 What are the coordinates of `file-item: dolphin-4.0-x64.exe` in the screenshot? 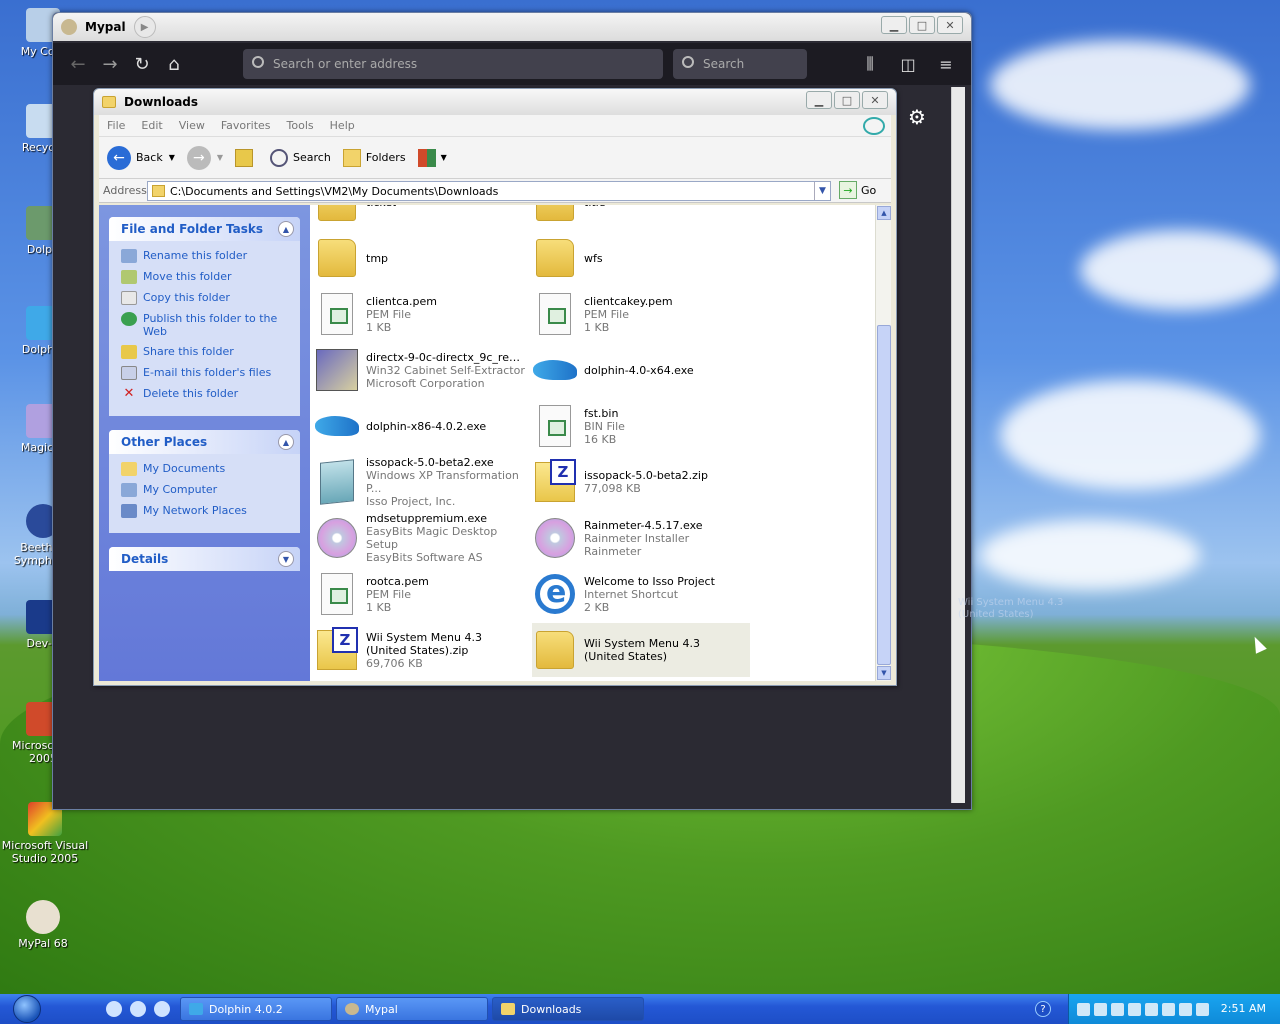 It's located at (641, 370).